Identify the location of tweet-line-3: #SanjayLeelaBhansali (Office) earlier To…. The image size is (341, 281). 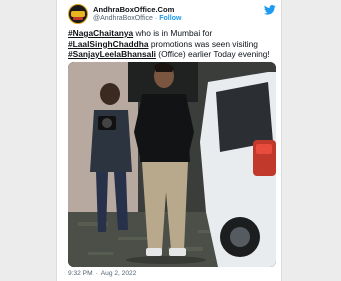
(173, 54).